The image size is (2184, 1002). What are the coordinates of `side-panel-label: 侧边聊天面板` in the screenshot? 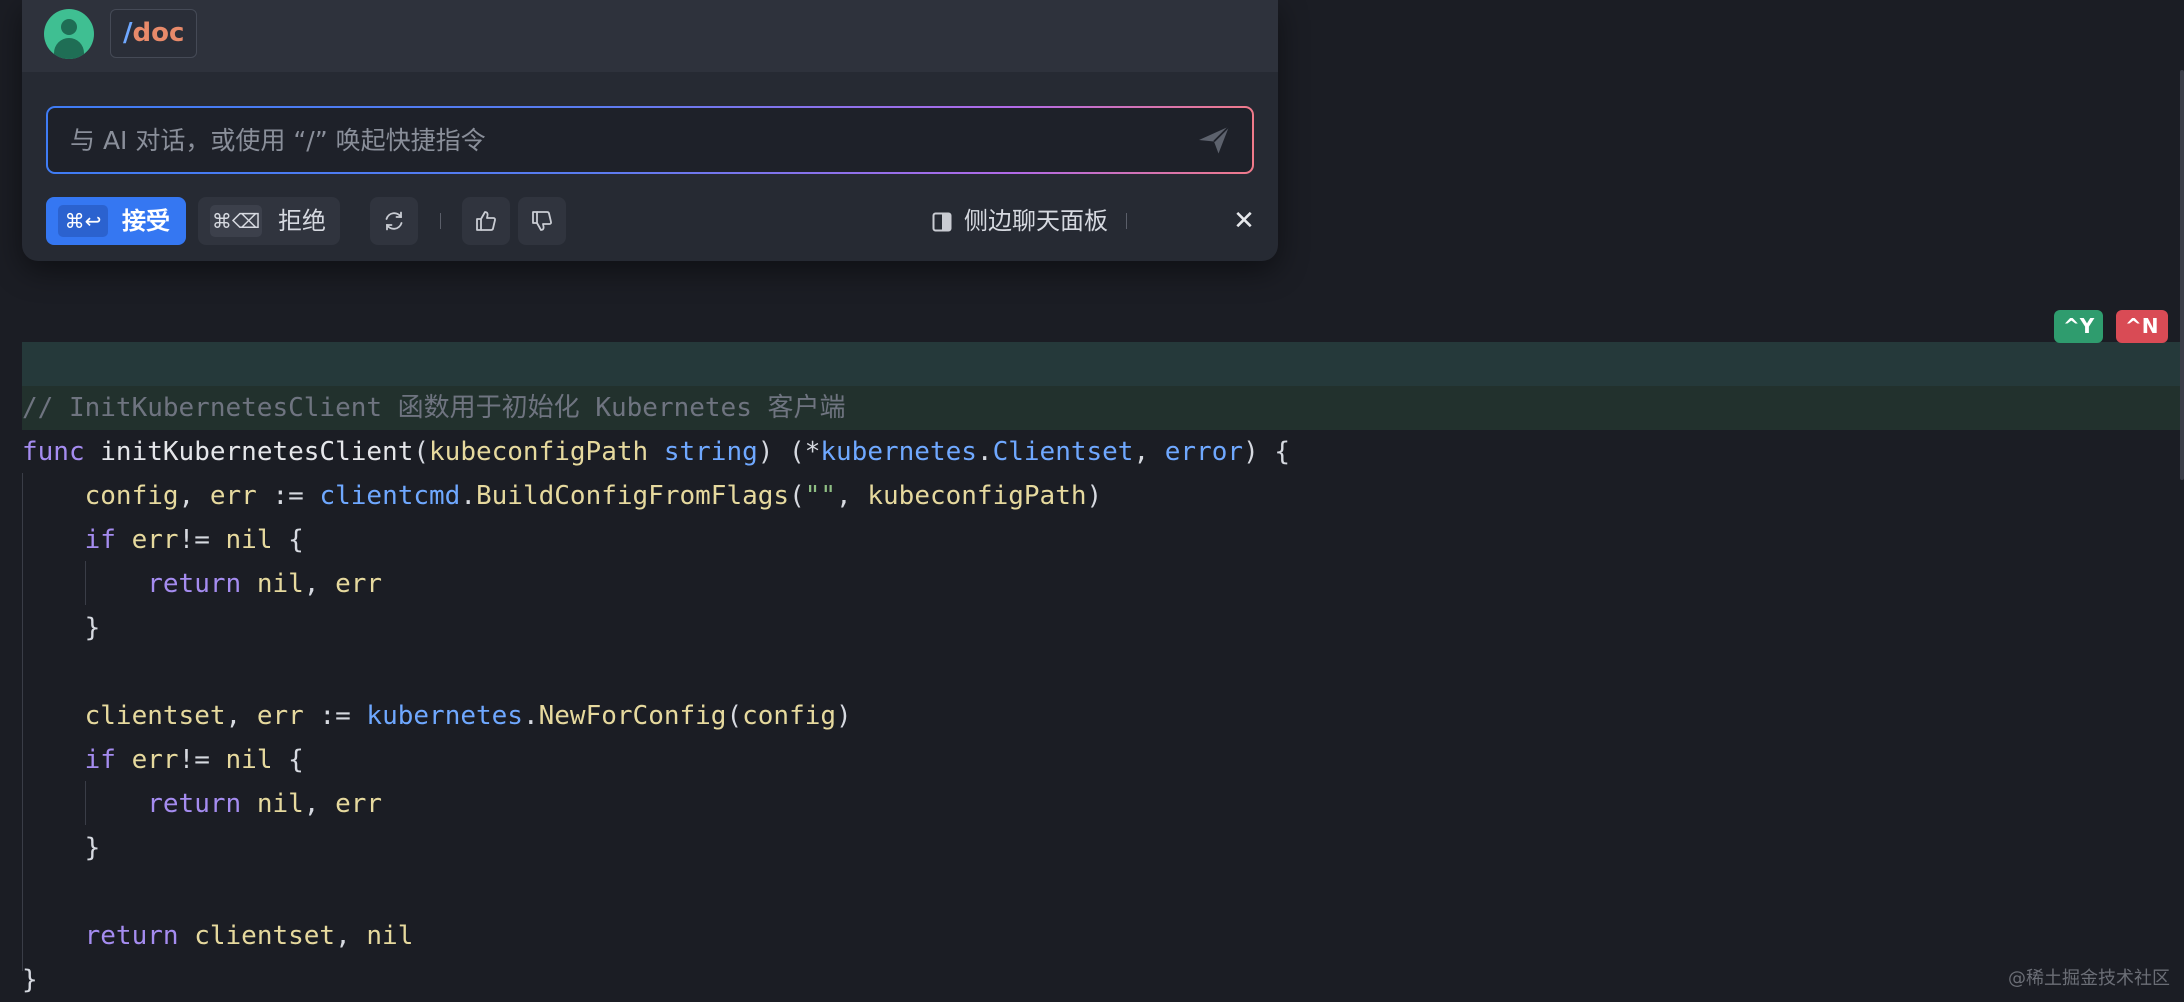 It's located at (1036, 221).